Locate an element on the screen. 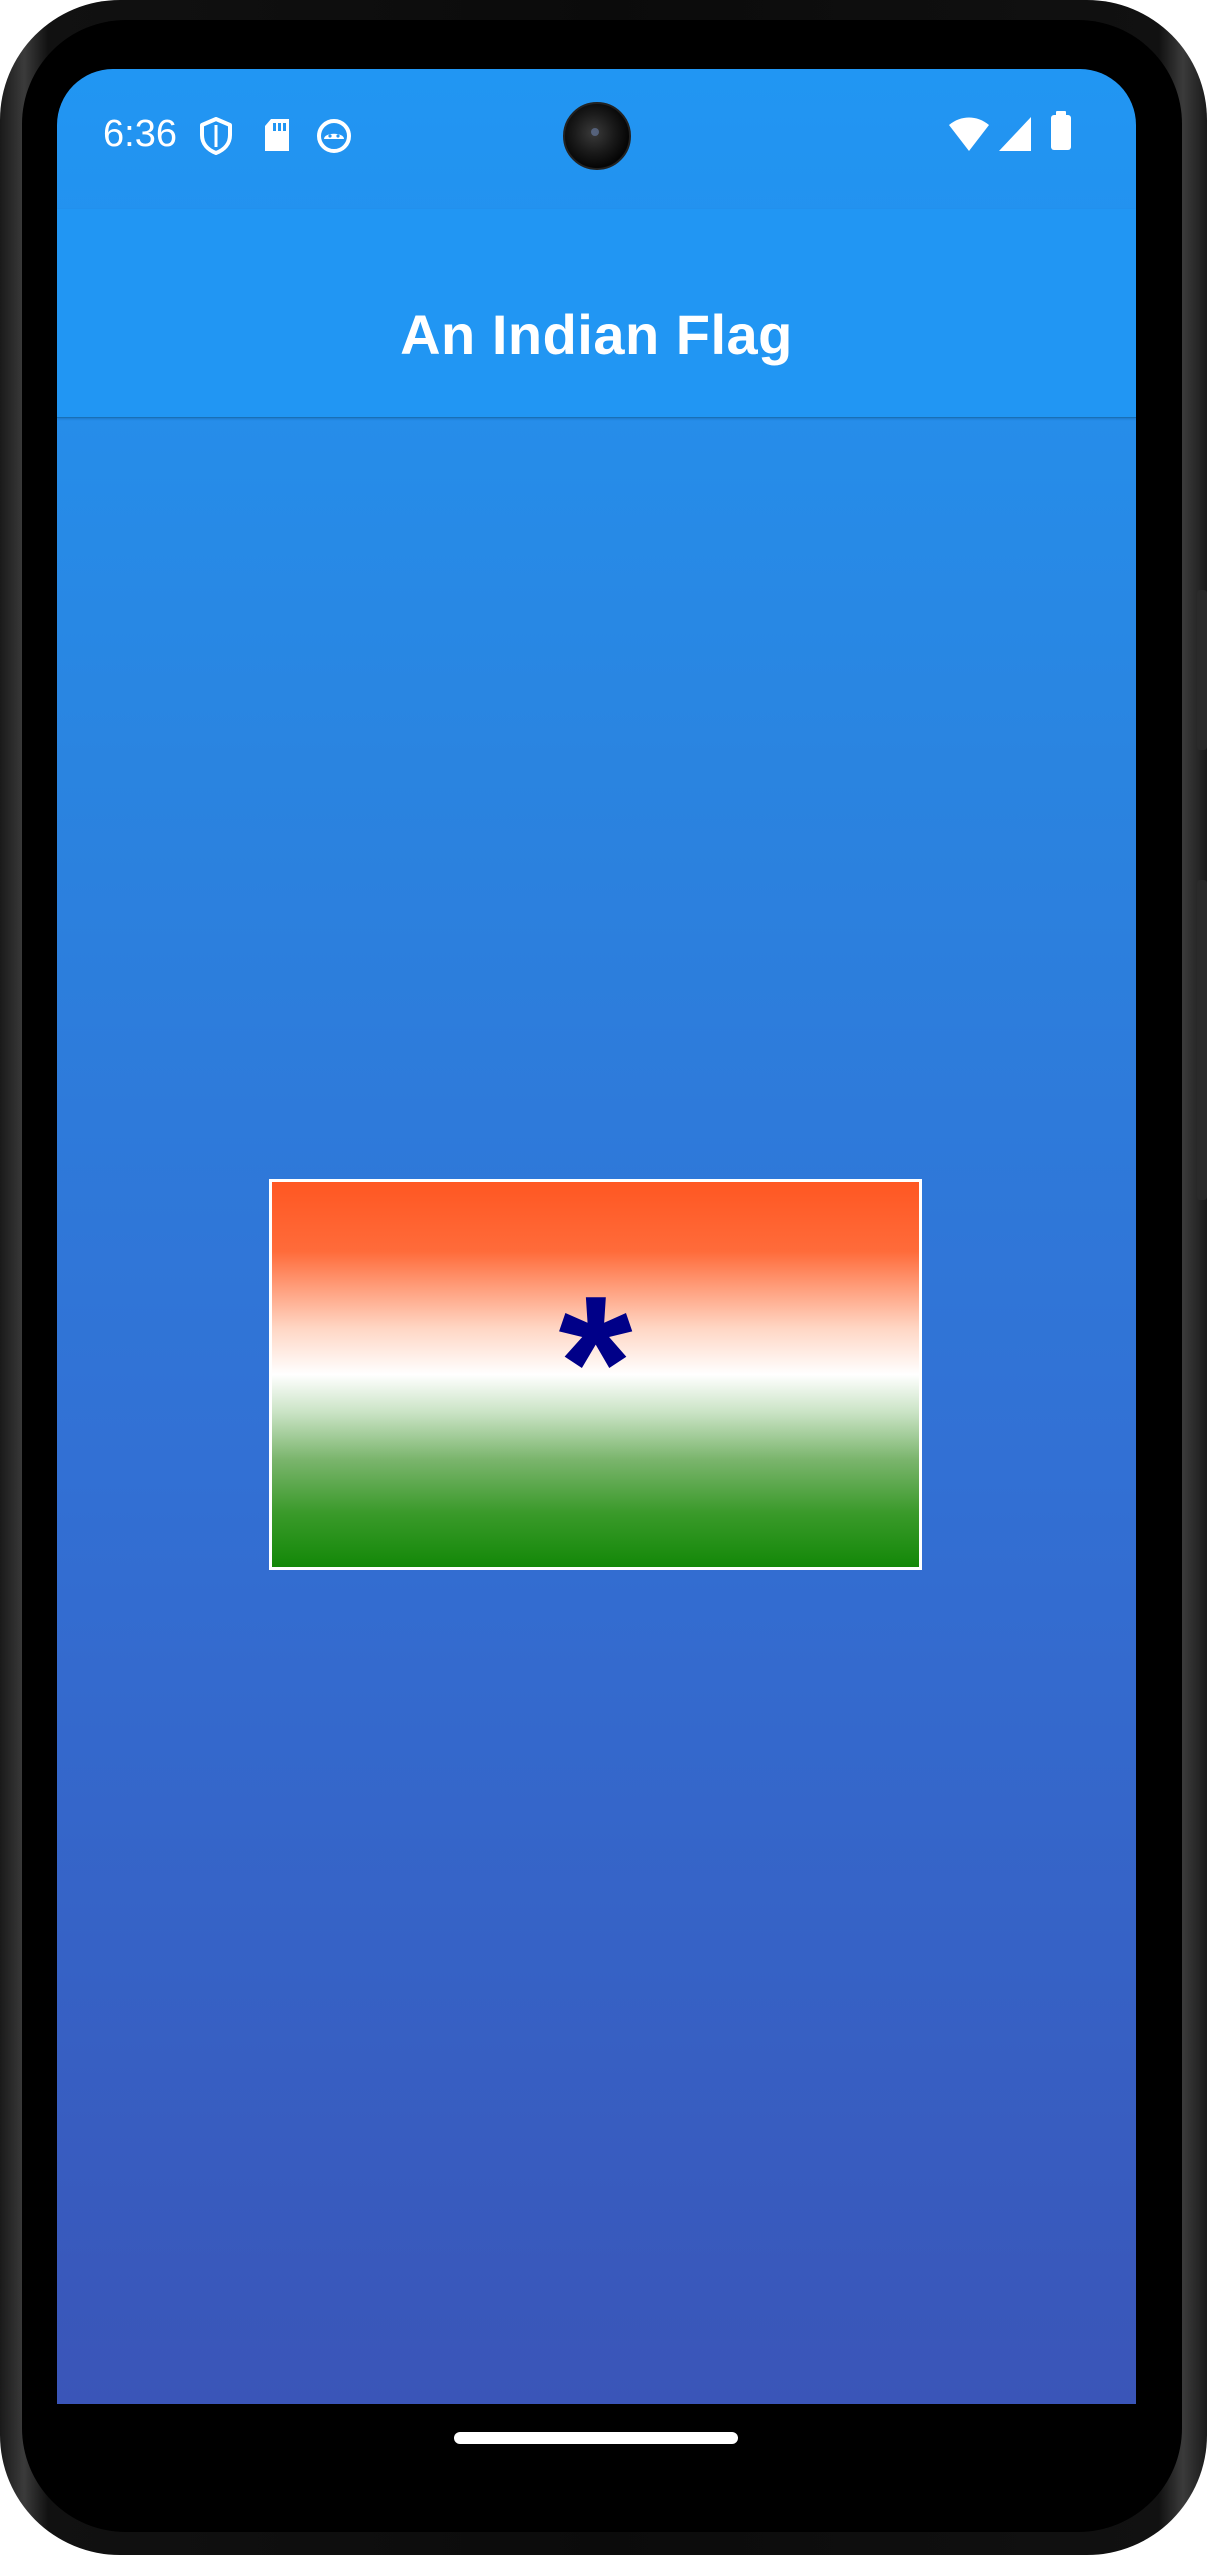 This screenshot has width=1207, height=2555. gesture-handle is located at coordinates (596, 2438).